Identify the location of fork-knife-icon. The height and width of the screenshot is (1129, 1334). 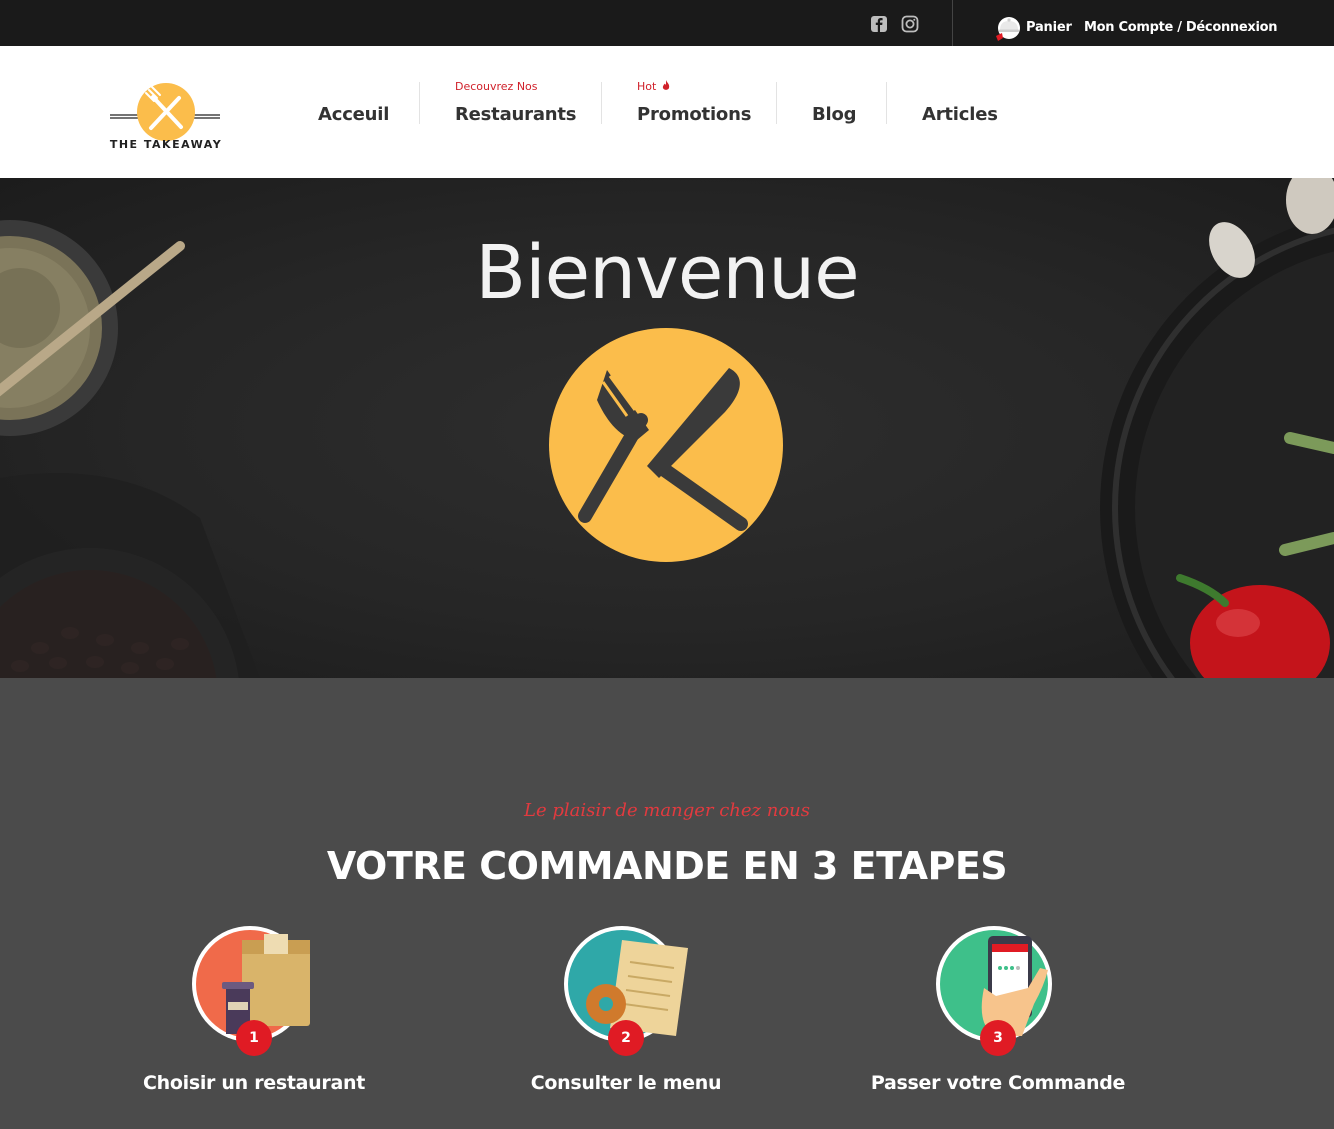
(666, 445).